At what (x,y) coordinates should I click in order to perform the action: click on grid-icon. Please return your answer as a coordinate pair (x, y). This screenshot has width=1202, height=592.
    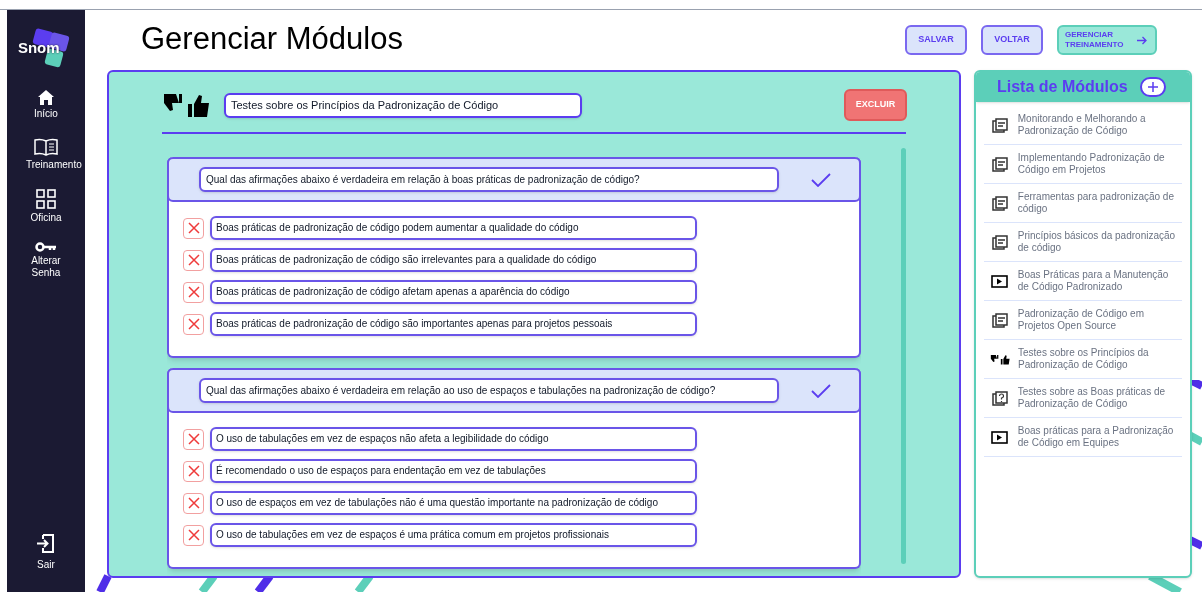
    Looking at the image, I should click on (45, 199).